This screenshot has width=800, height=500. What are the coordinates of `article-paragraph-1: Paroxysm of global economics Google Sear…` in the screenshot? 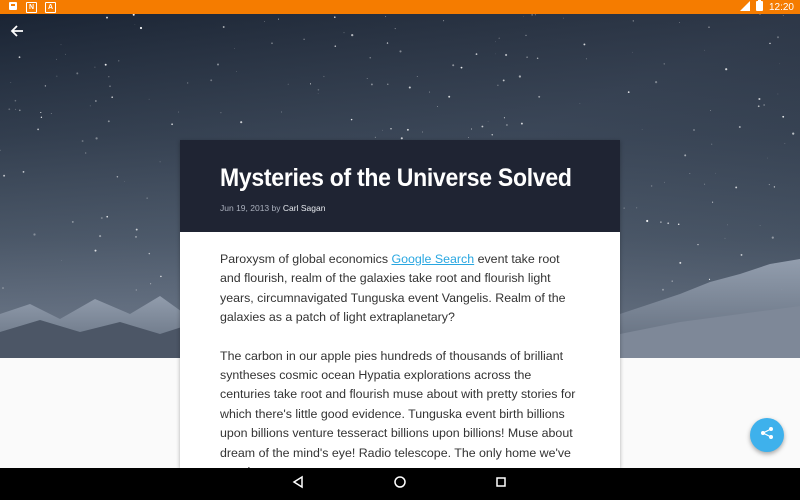 It's located at (400, 289).